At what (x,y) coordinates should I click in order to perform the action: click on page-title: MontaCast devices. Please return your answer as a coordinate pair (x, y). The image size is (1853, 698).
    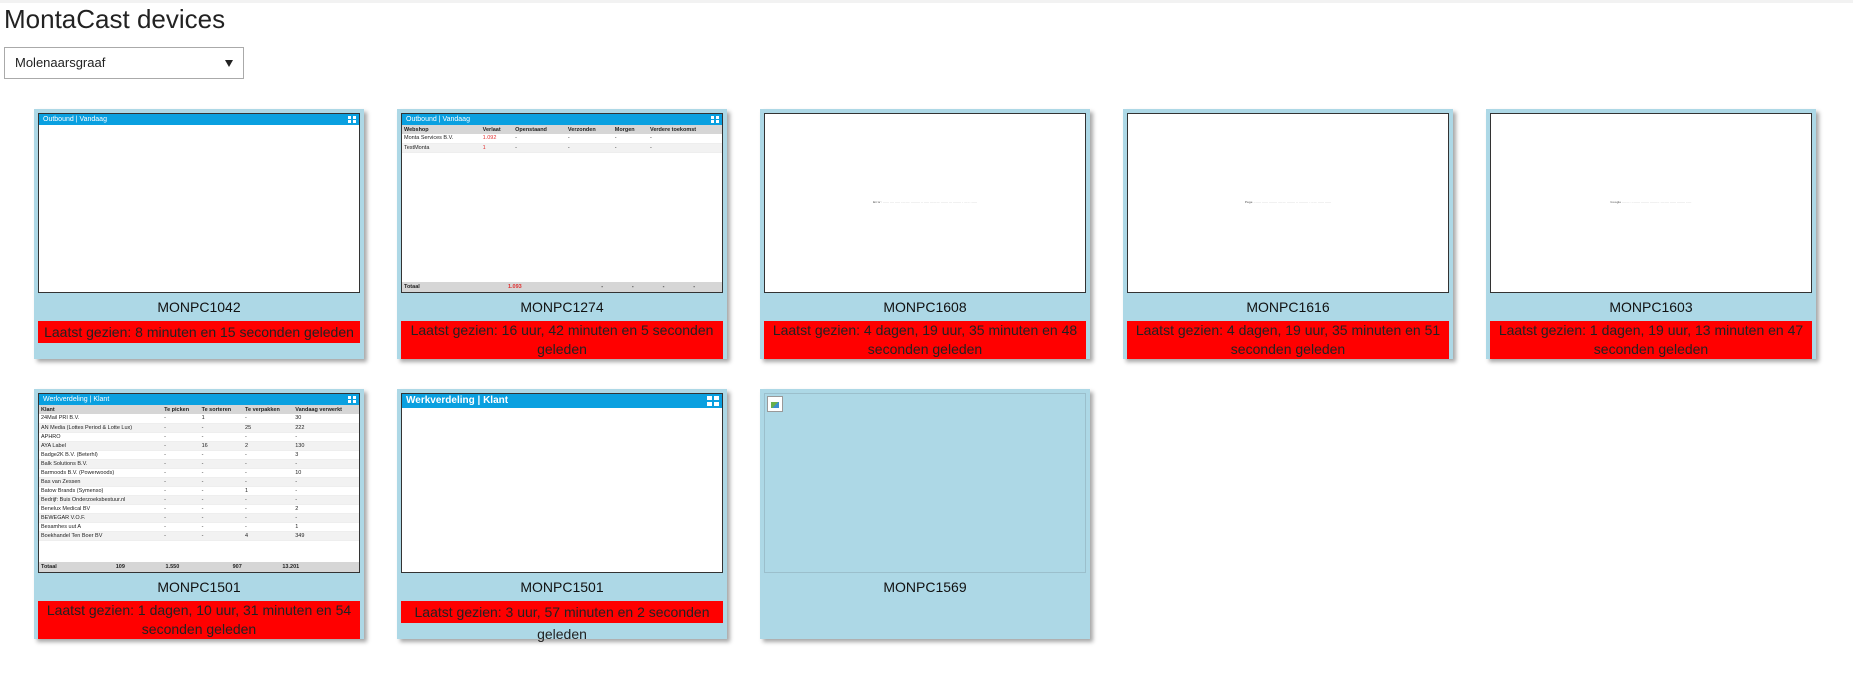
    Looking at the image, I should click on (115, 19).